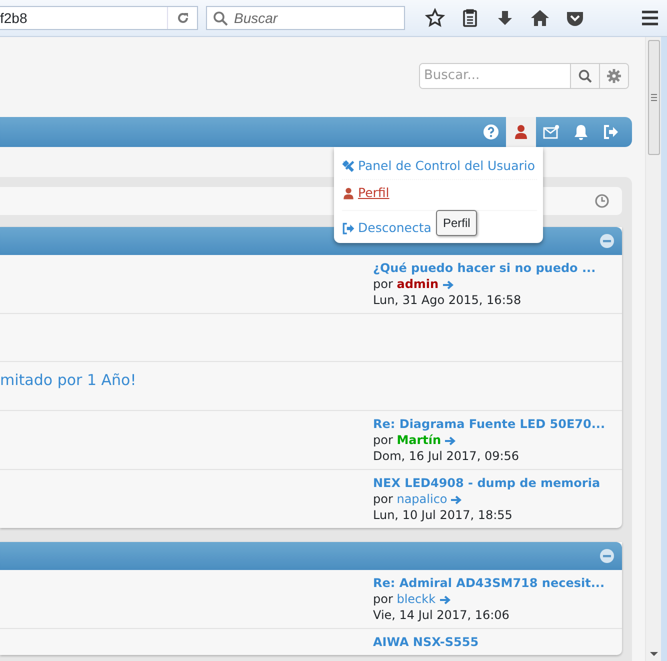 The image size is (667, 661). What do you see at coordinates (446, 456) in the screenshot?
I see `post-date: Dom, 16 Jul 2017, 09:56` at bounding box center [446, 456].